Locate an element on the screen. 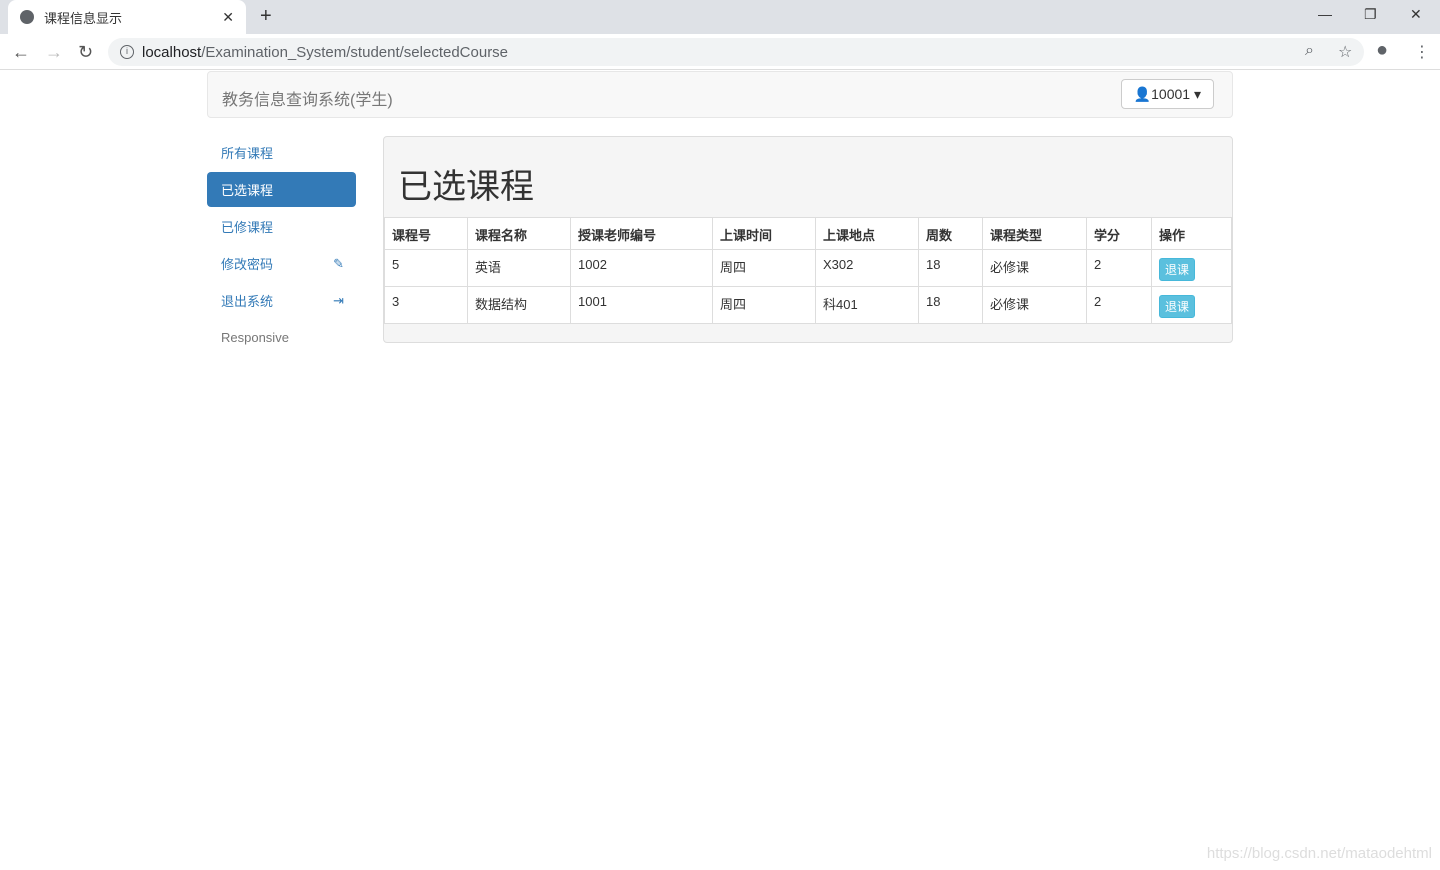 The height and width of the screenshot is (870, 1440). sidebar-item-label: 所有课程 is located at coordinates (247, 153).